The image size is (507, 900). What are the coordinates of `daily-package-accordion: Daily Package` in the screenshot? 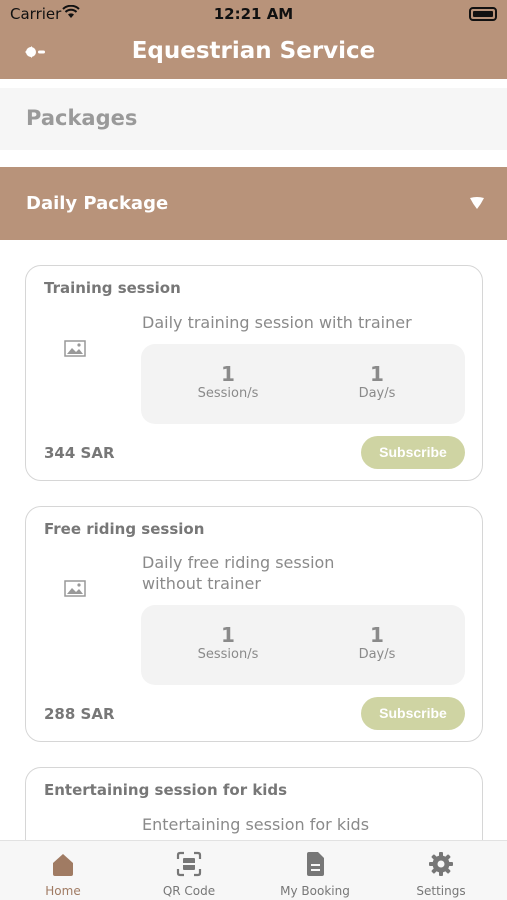 It's located at (253, 203).